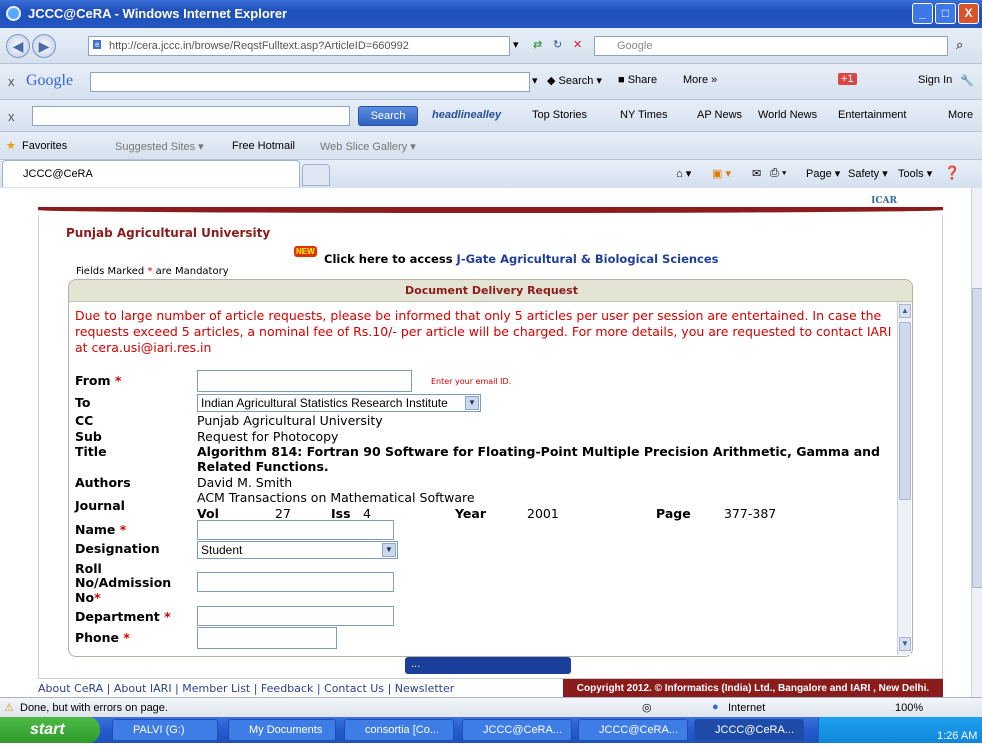 The width and height of the screenshot is (982, 749). I want to click on google-more-button: More », so click(700, 80).